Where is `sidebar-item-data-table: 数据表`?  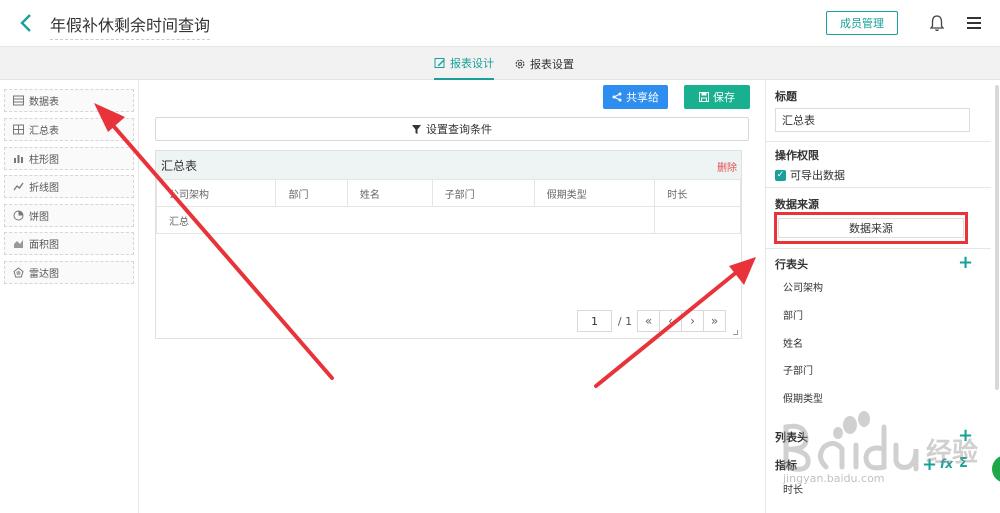
sidebar-item-data-table: 数据表 is located at coordinates (69, 100).